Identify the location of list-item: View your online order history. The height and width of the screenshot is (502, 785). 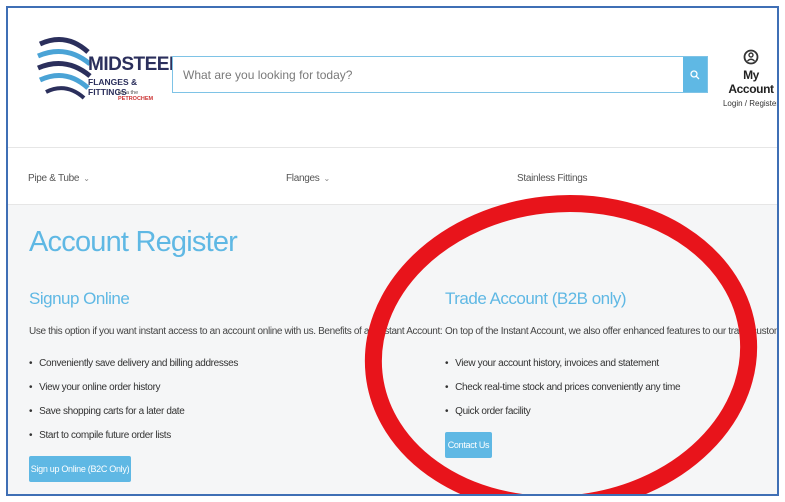
(133, 394).